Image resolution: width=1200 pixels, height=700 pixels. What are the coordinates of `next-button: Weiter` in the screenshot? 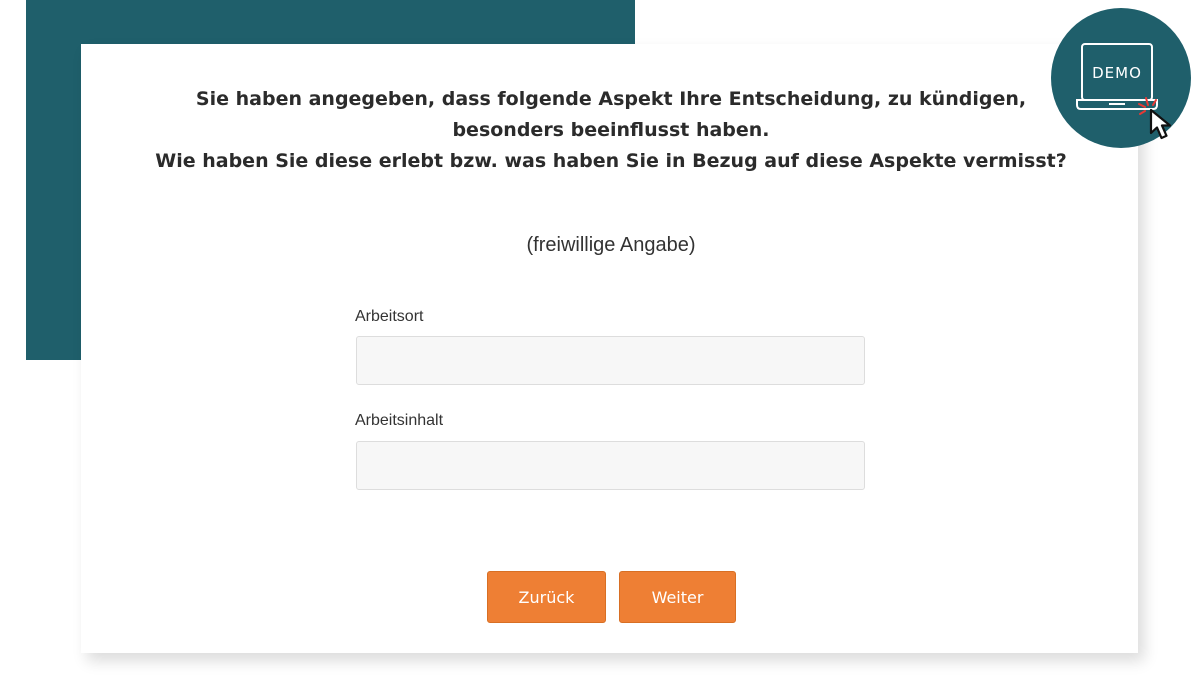 It's located at (677, 597).